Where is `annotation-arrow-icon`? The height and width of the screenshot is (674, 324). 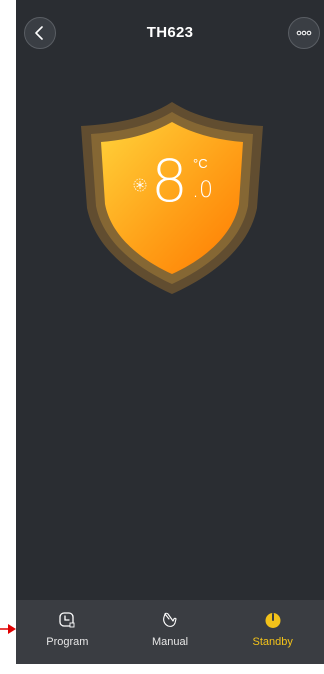
annotation-arrow-icon is located at coordinates (8, 629).